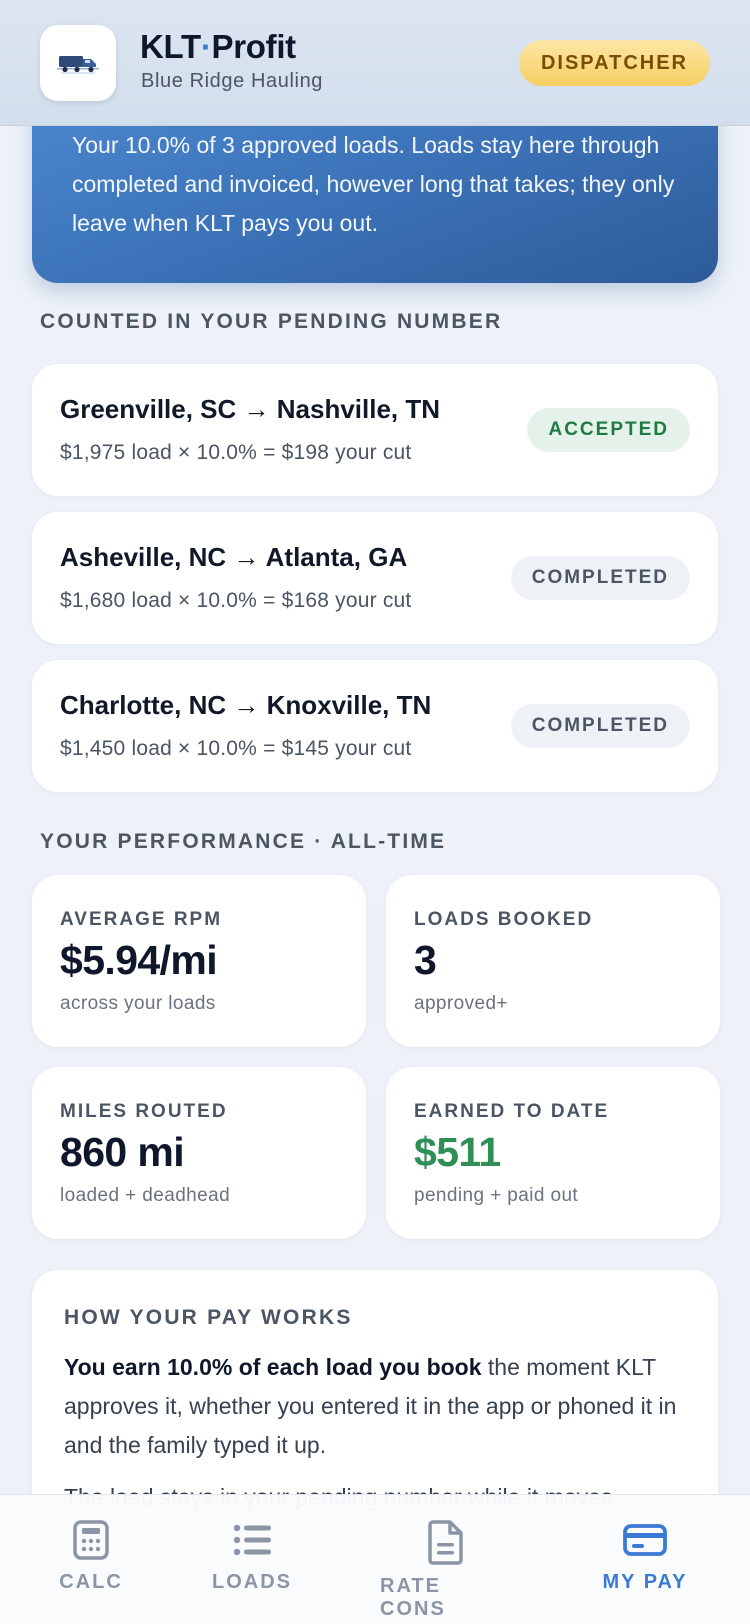  What do you see at coordinates (413, 1597) in the screenshot?
I see `nav-tab-label: RATE CONS` at bounding box center [413, 1597].